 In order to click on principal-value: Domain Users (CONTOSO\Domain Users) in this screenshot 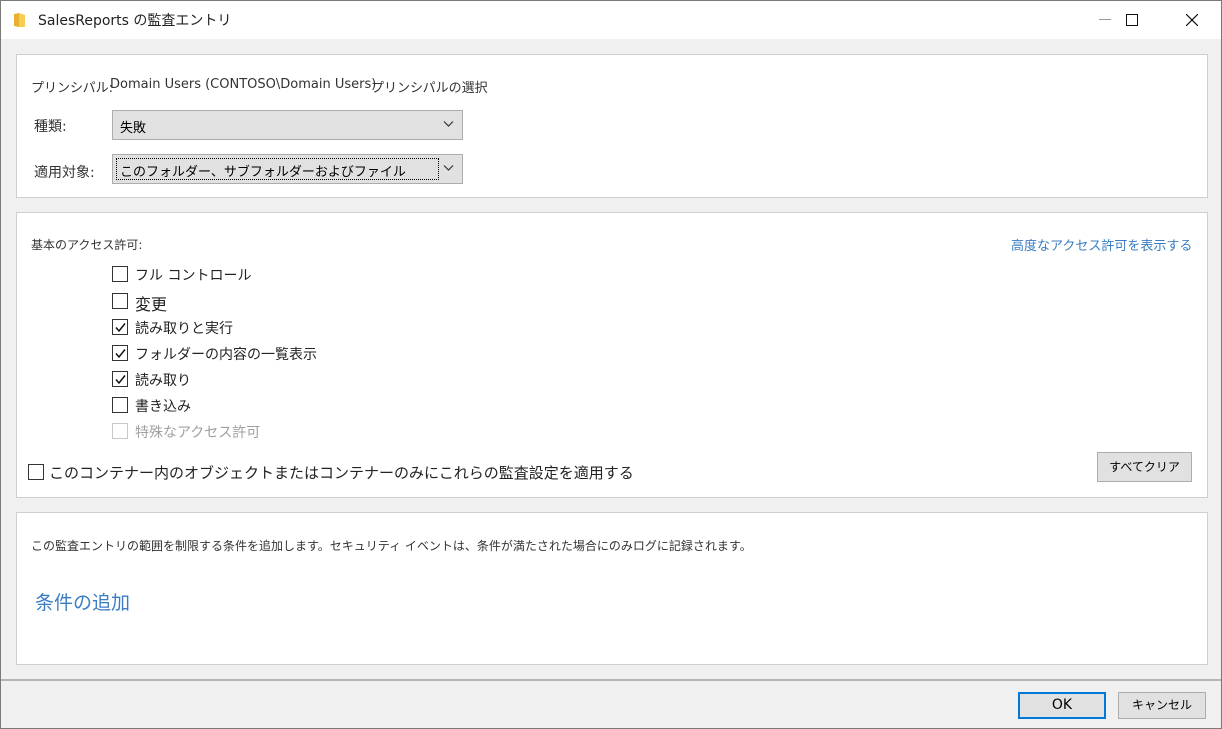, I will do `click(243, 84)`.